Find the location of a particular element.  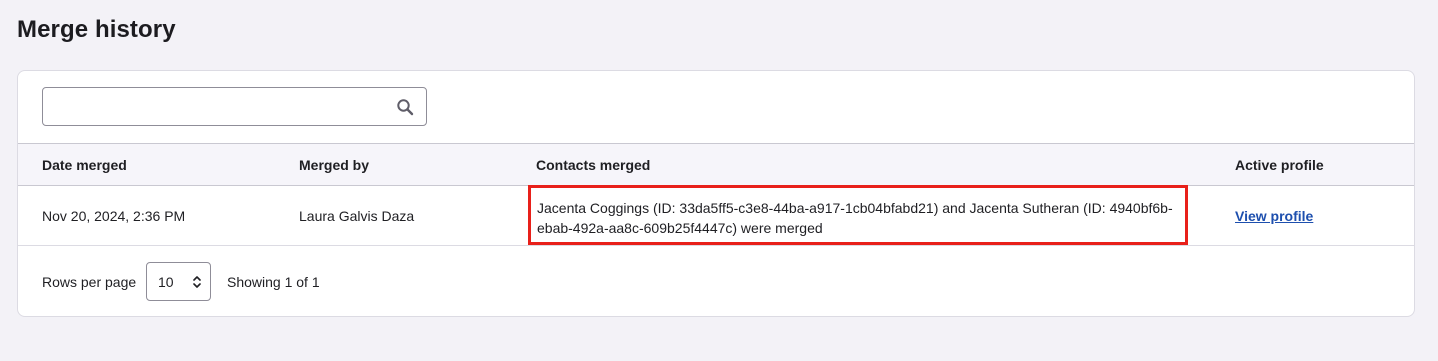

column-header-date-merged: Date merged is located at coordinates (84, 165).